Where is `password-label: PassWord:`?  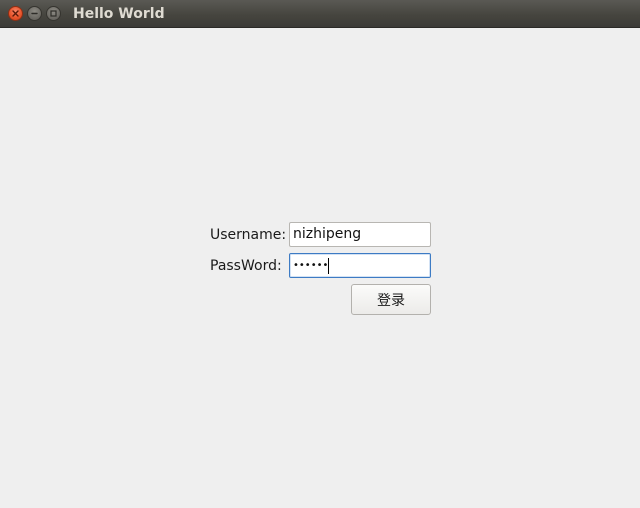
password-label: PassWord: is located at coordinates (246, 266).